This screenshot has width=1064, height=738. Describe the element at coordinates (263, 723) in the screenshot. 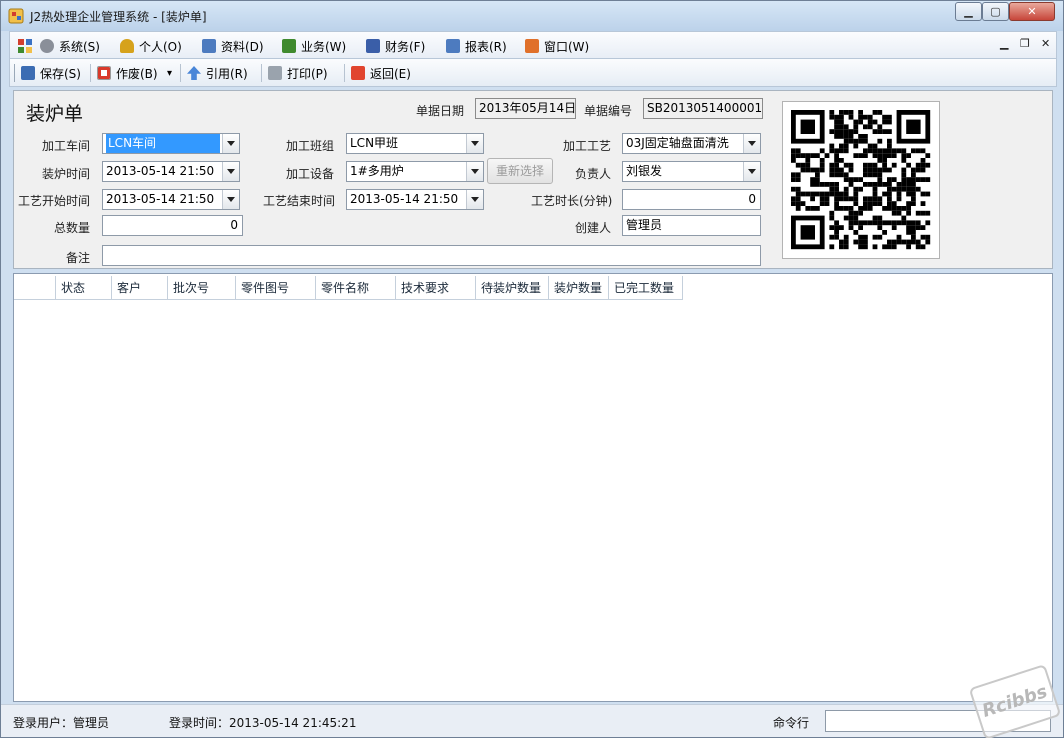

I see `login-time-text: 登录时间：2013-05-14 21:45:21` at that location.